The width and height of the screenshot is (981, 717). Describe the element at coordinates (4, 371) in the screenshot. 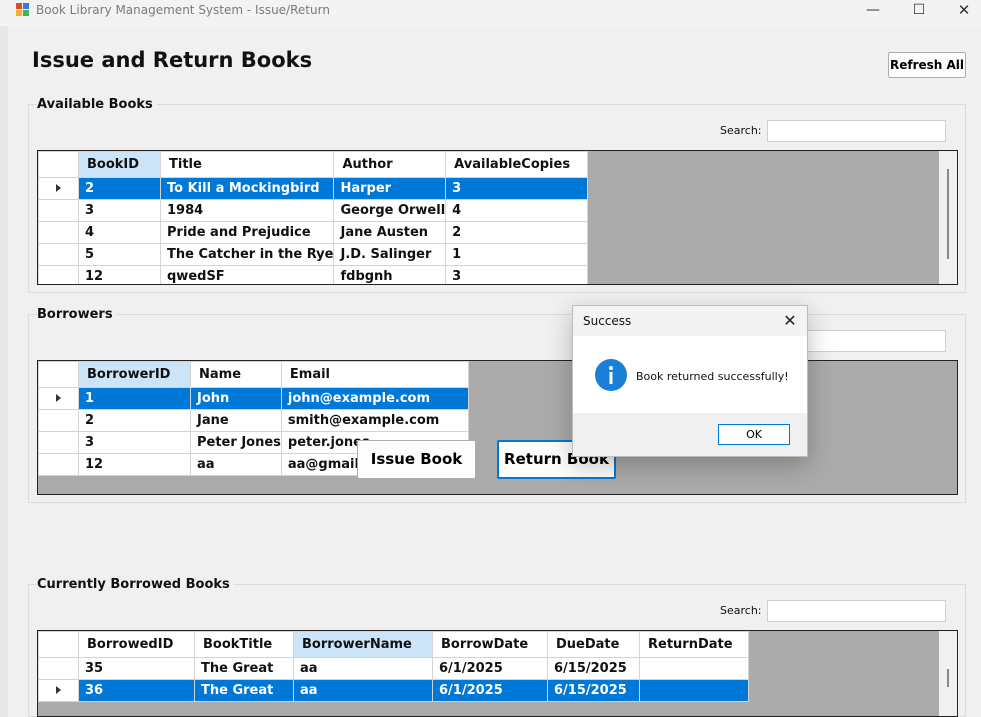

I see `window-frame` at that location.